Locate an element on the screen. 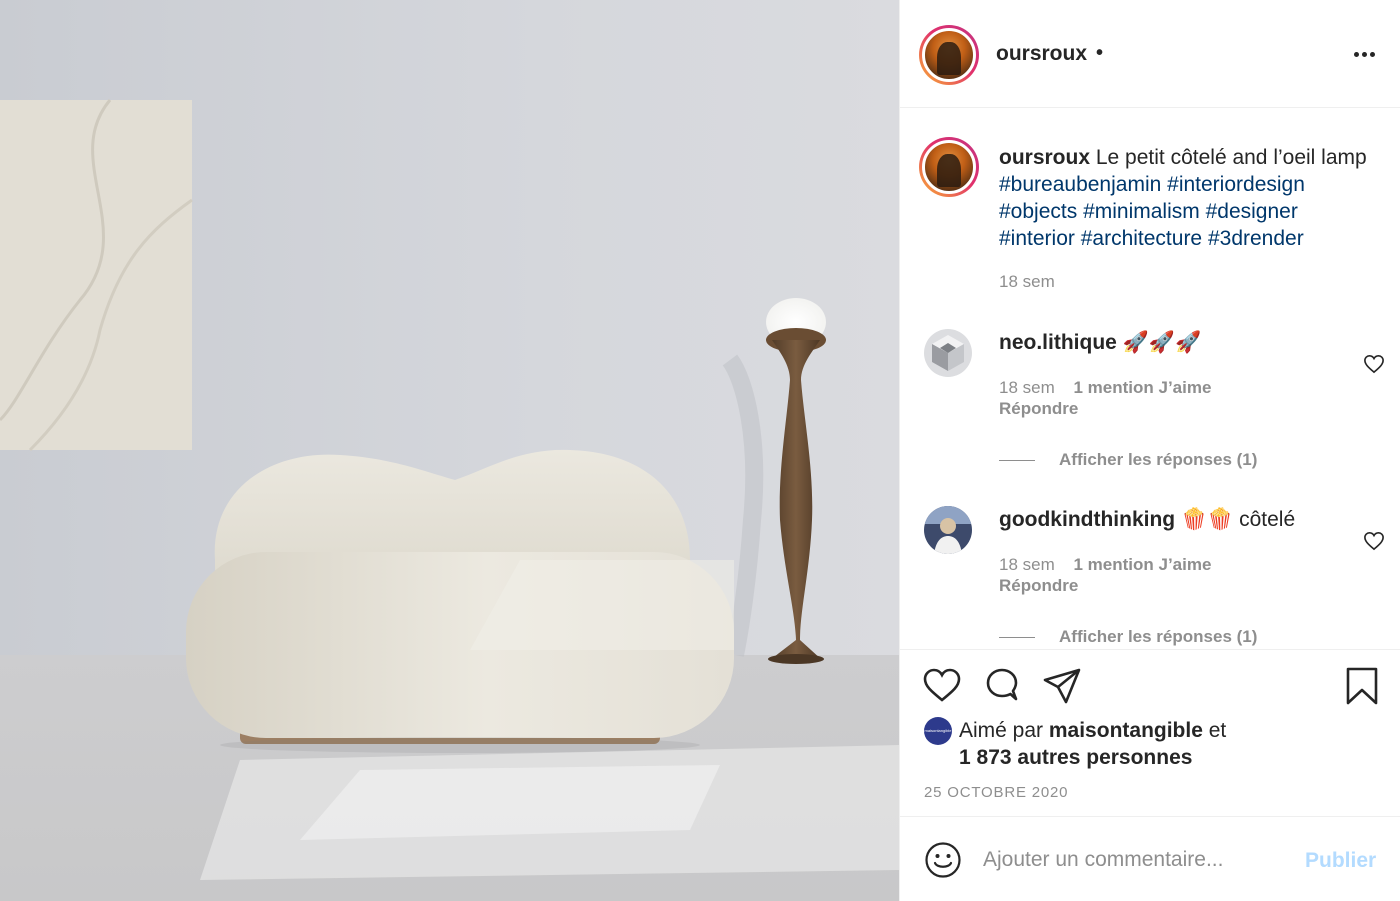 This screenshot has width=1400, height=901. caption-avatar is located at coordinates (949, 167).